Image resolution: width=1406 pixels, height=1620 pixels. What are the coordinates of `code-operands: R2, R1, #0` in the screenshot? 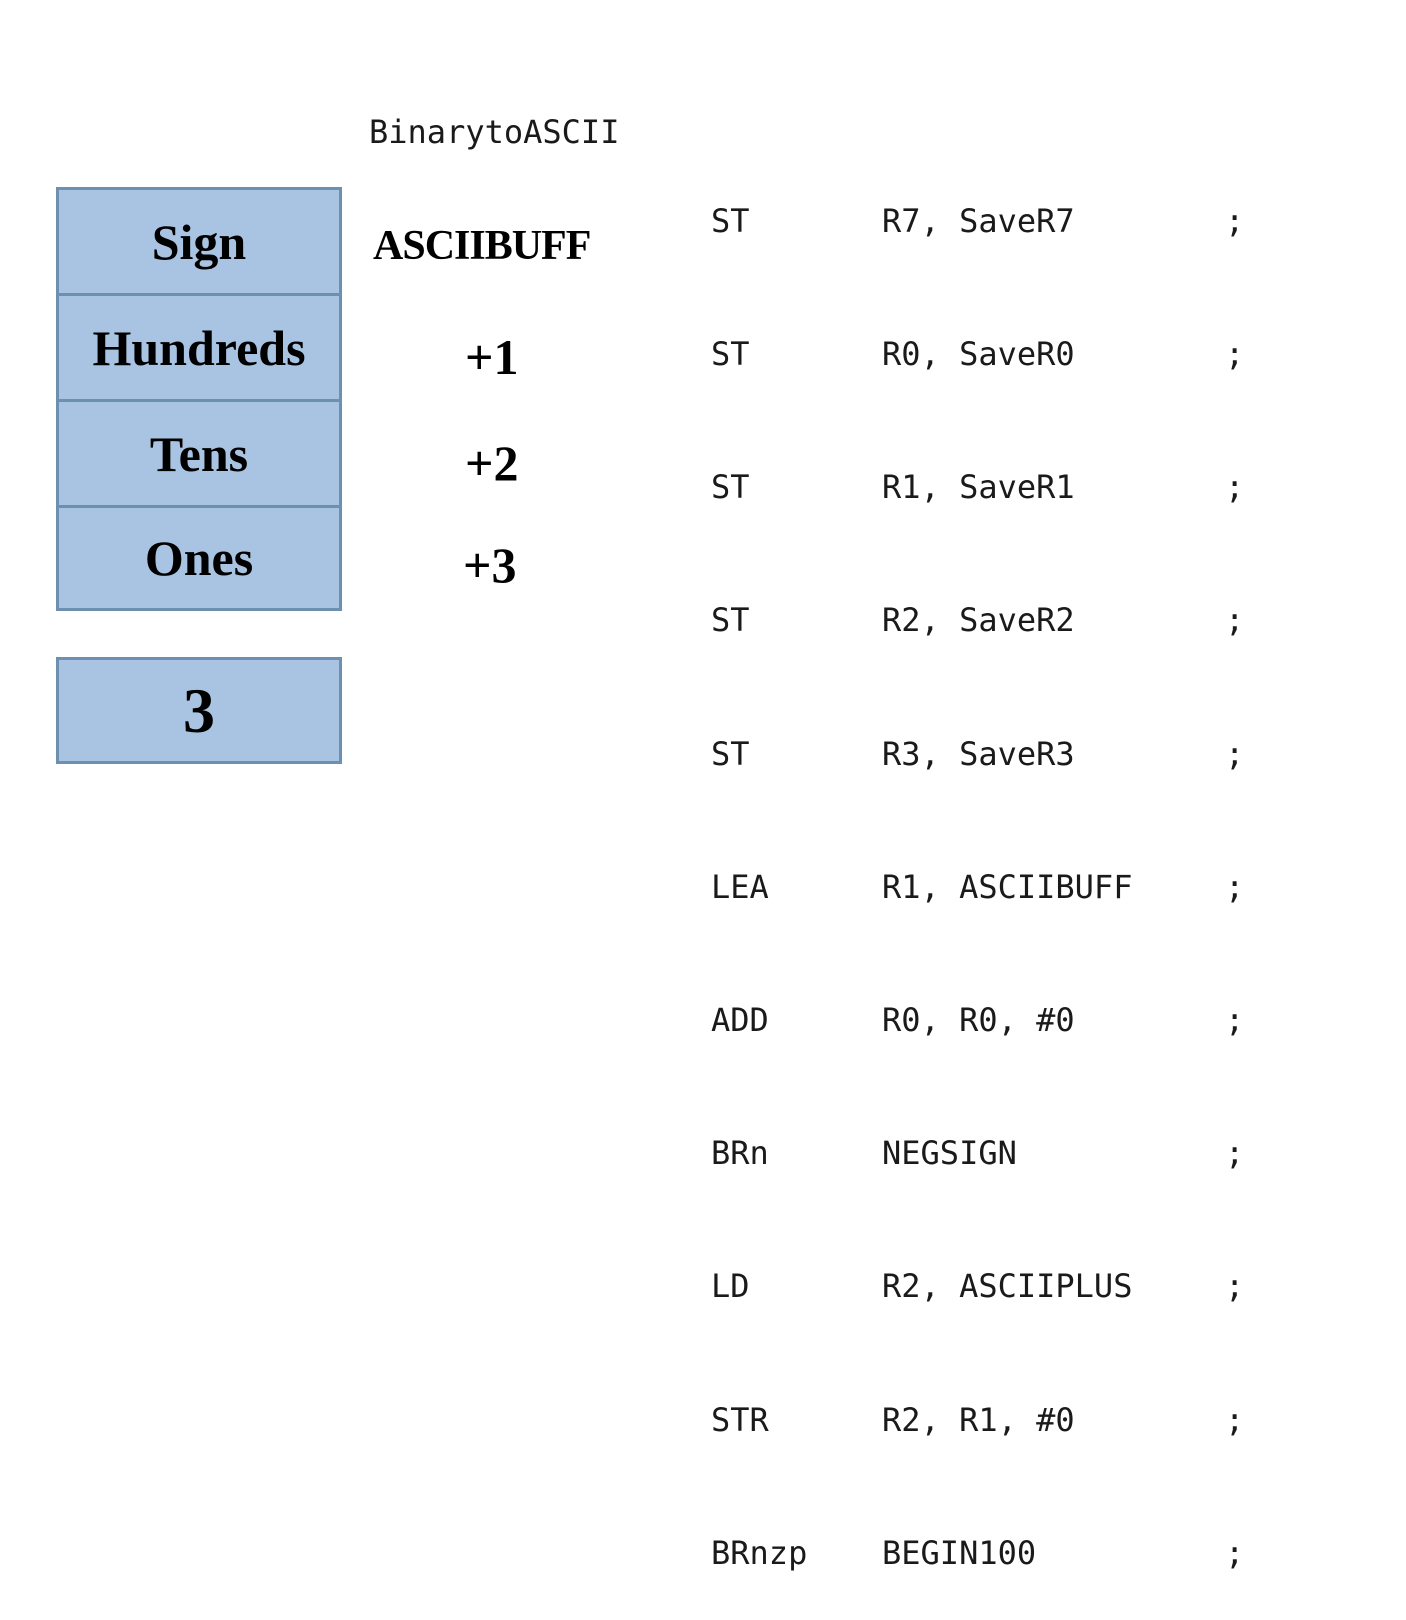 It's located at (978, 1419).